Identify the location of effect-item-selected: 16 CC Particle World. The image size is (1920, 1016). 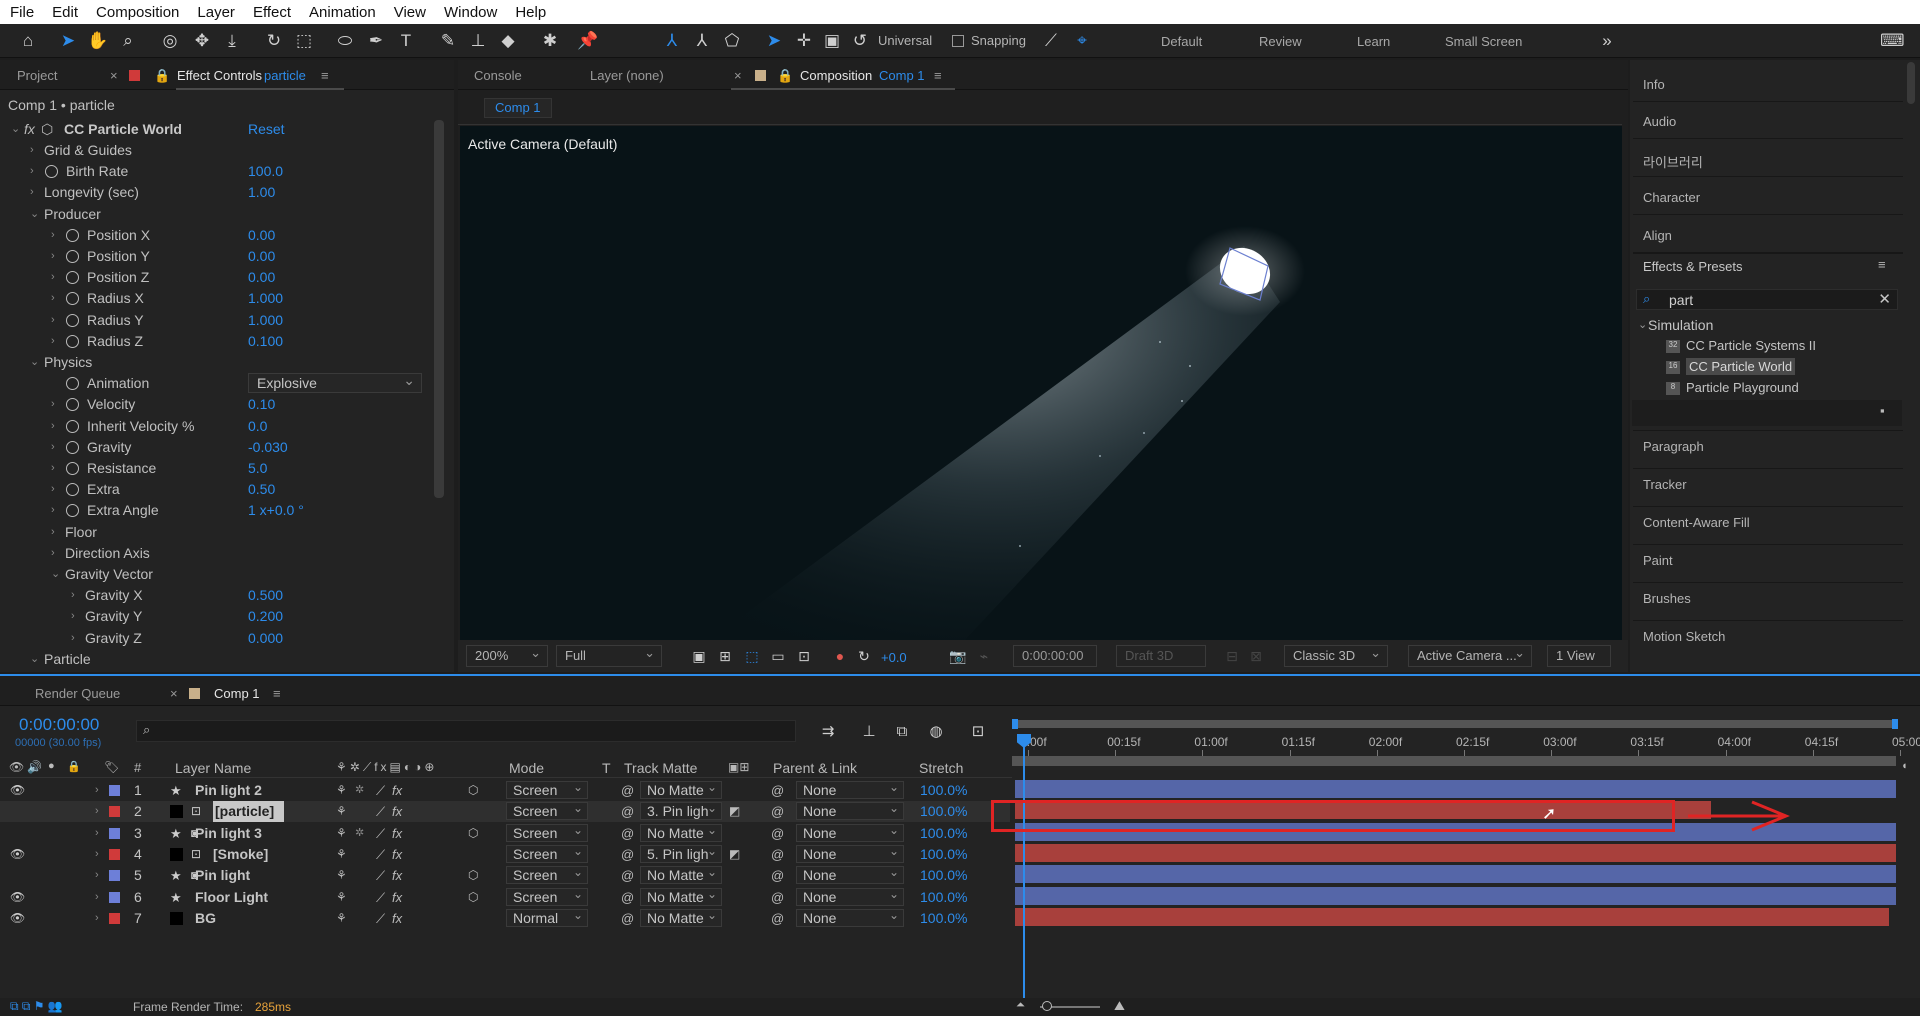
(1731, 366).